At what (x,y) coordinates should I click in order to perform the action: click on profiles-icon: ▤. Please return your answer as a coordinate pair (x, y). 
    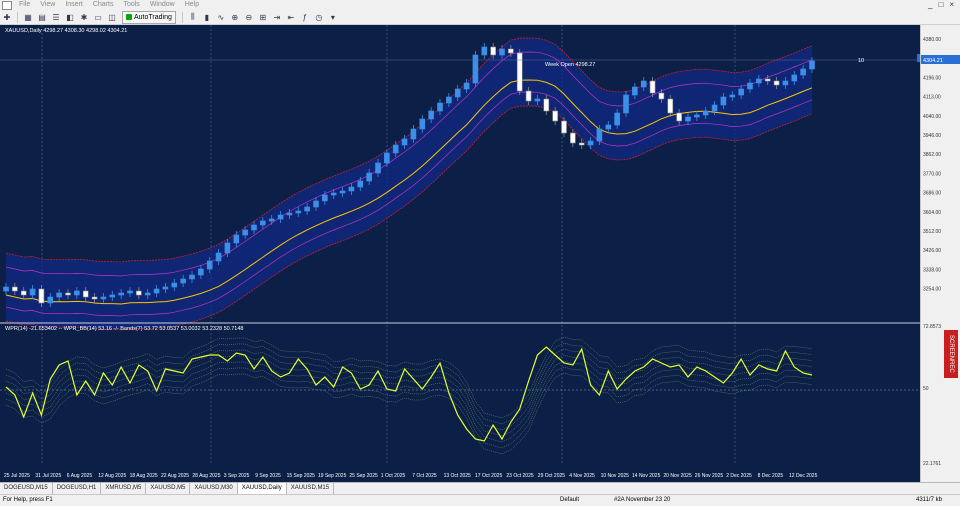
    Looking at the image, I should click on (42, 17).